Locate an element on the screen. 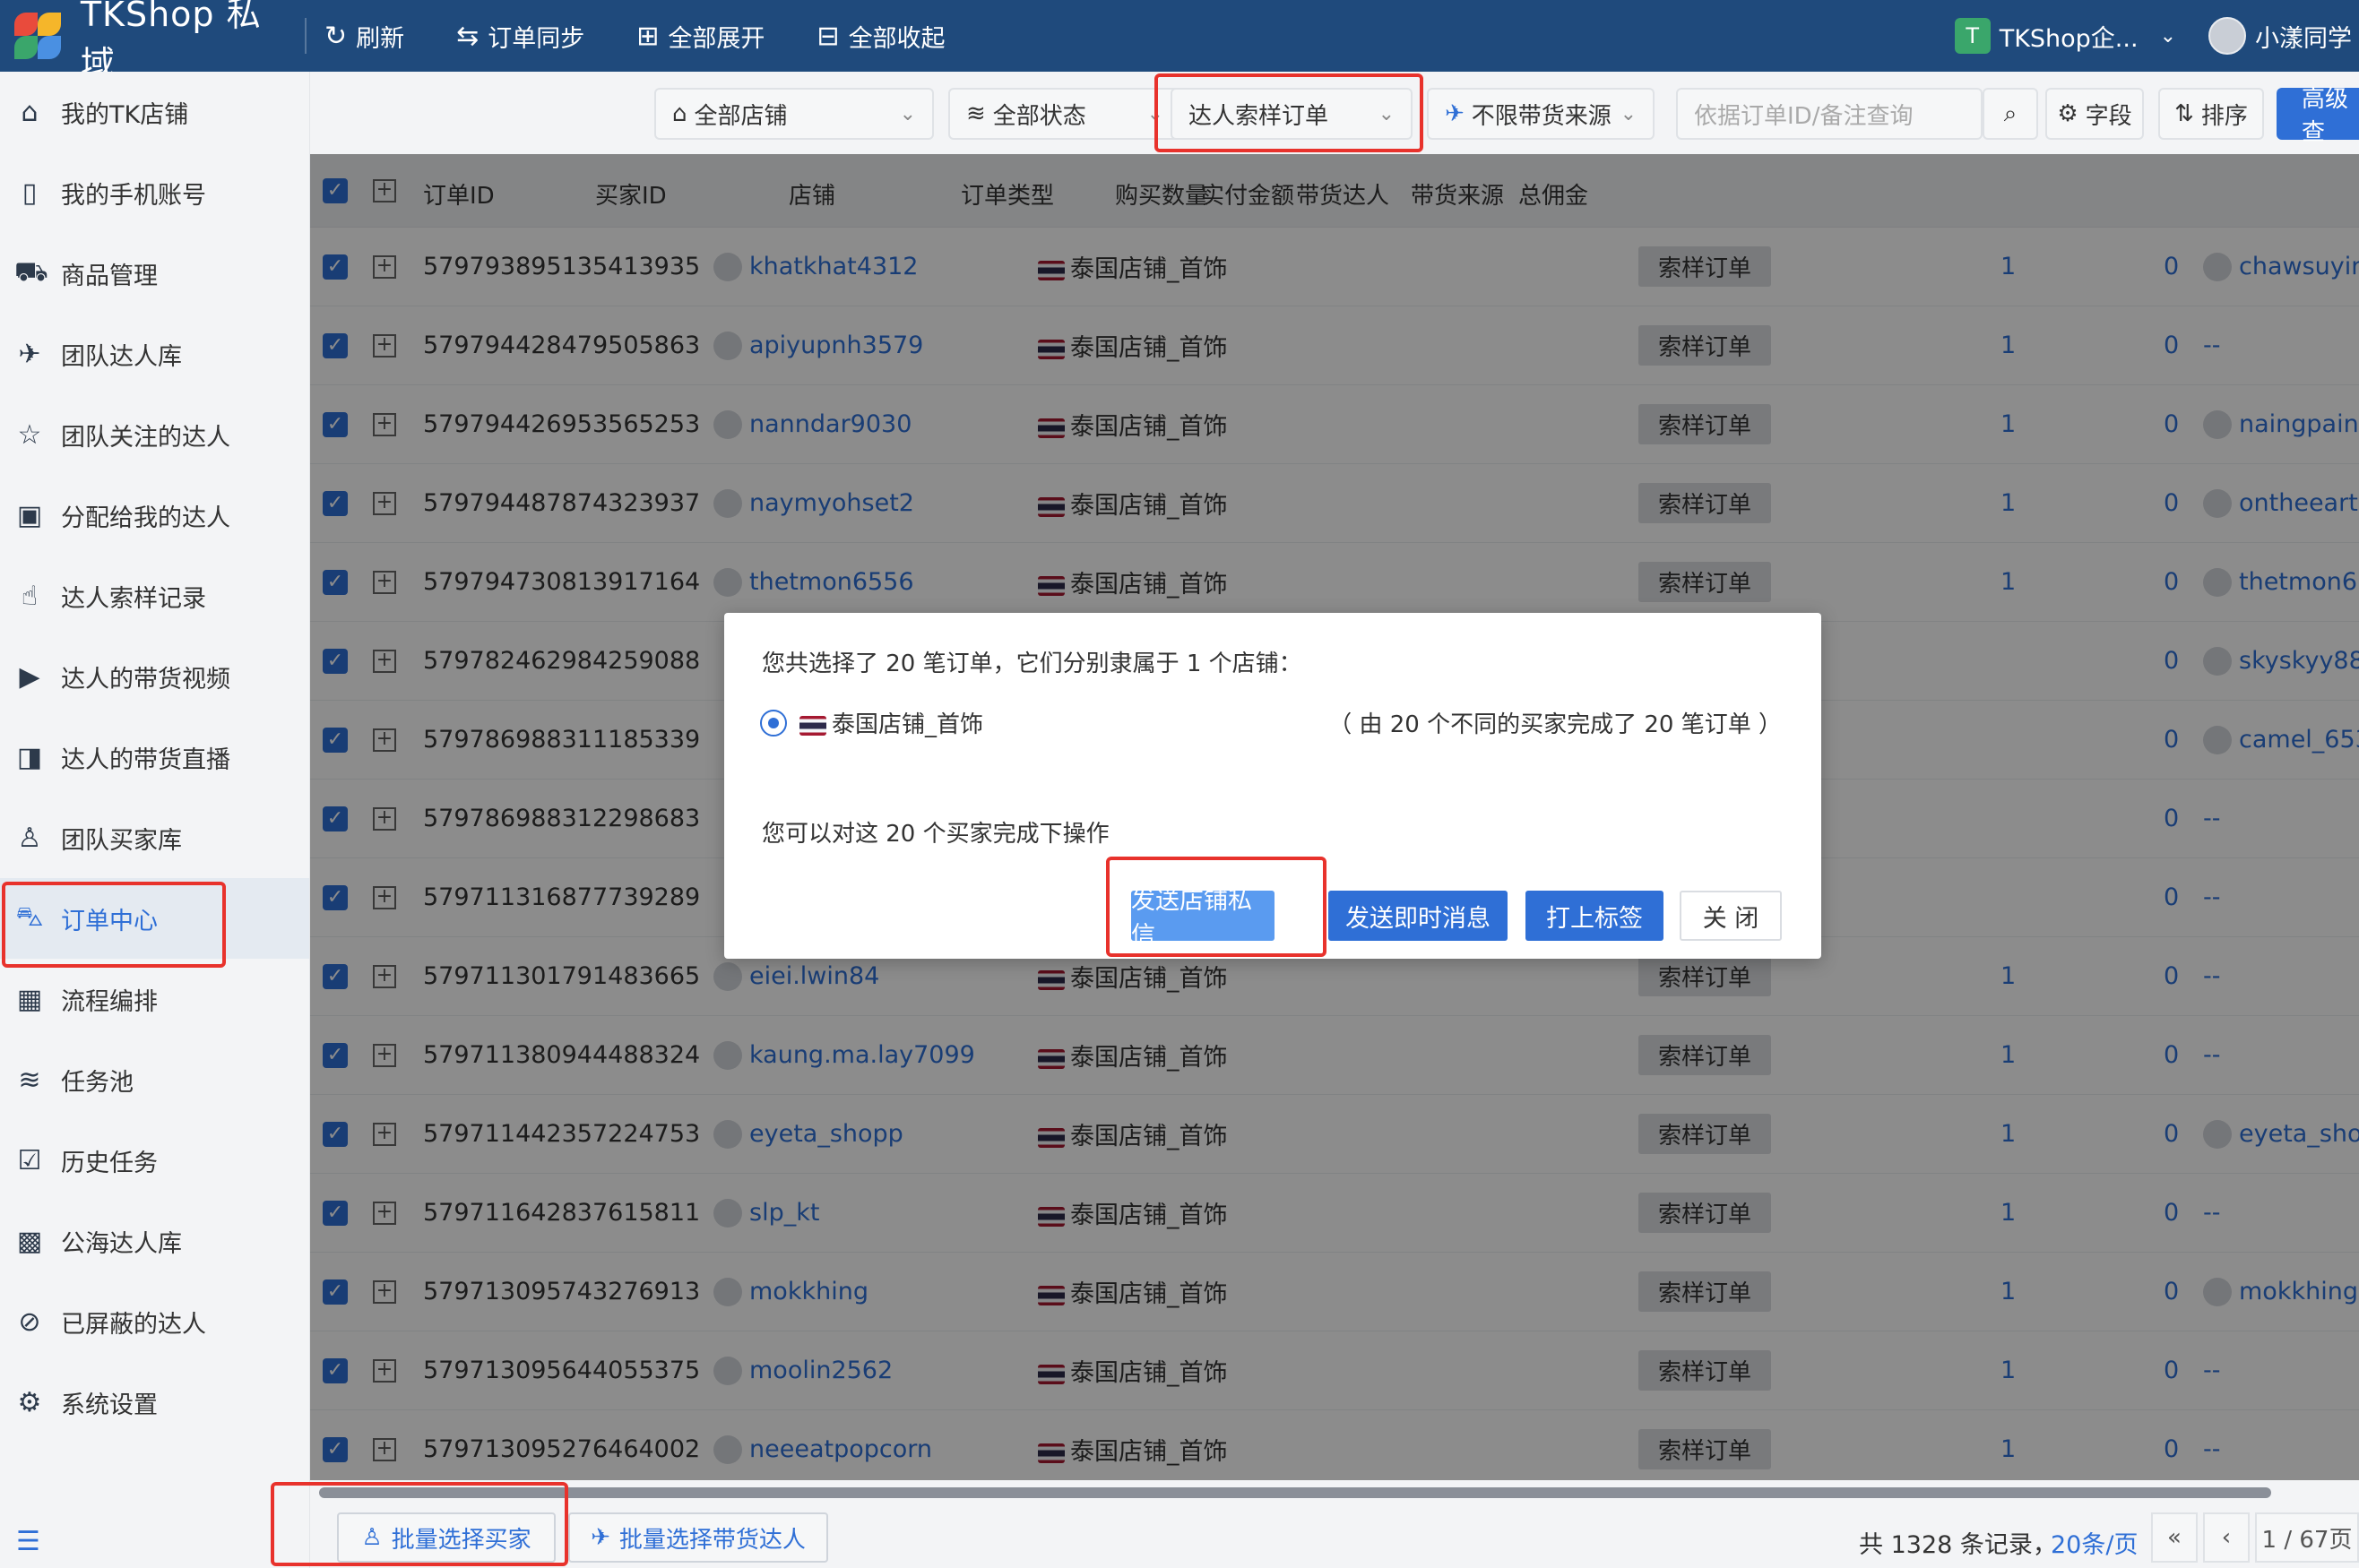  fields-button: ⚙ 字段 is located at coordinates (2095, 114).